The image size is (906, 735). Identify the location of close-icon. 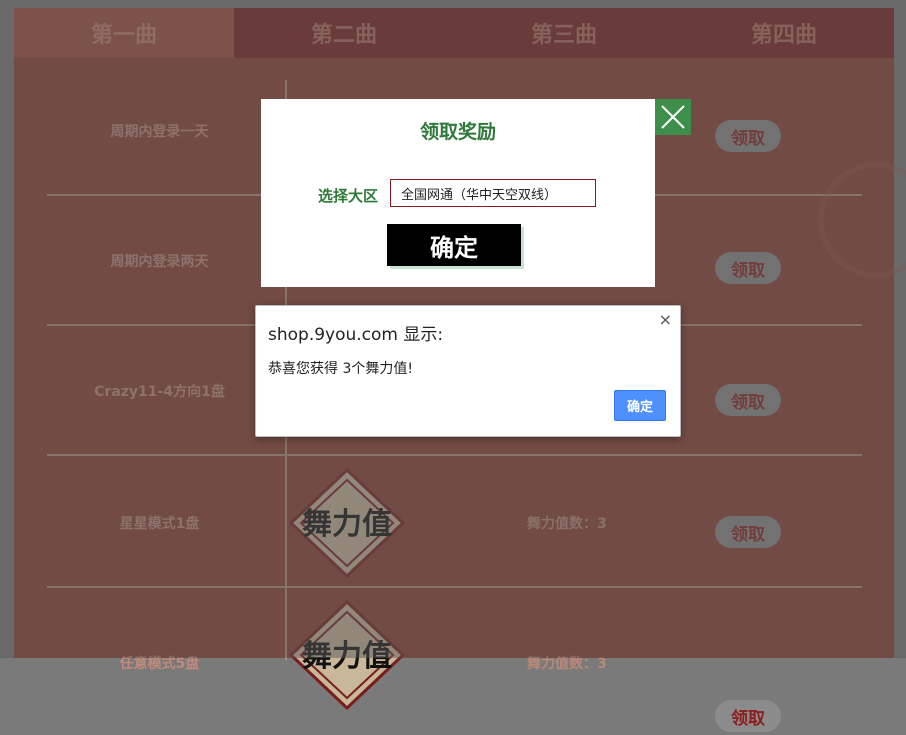
(673, 117).